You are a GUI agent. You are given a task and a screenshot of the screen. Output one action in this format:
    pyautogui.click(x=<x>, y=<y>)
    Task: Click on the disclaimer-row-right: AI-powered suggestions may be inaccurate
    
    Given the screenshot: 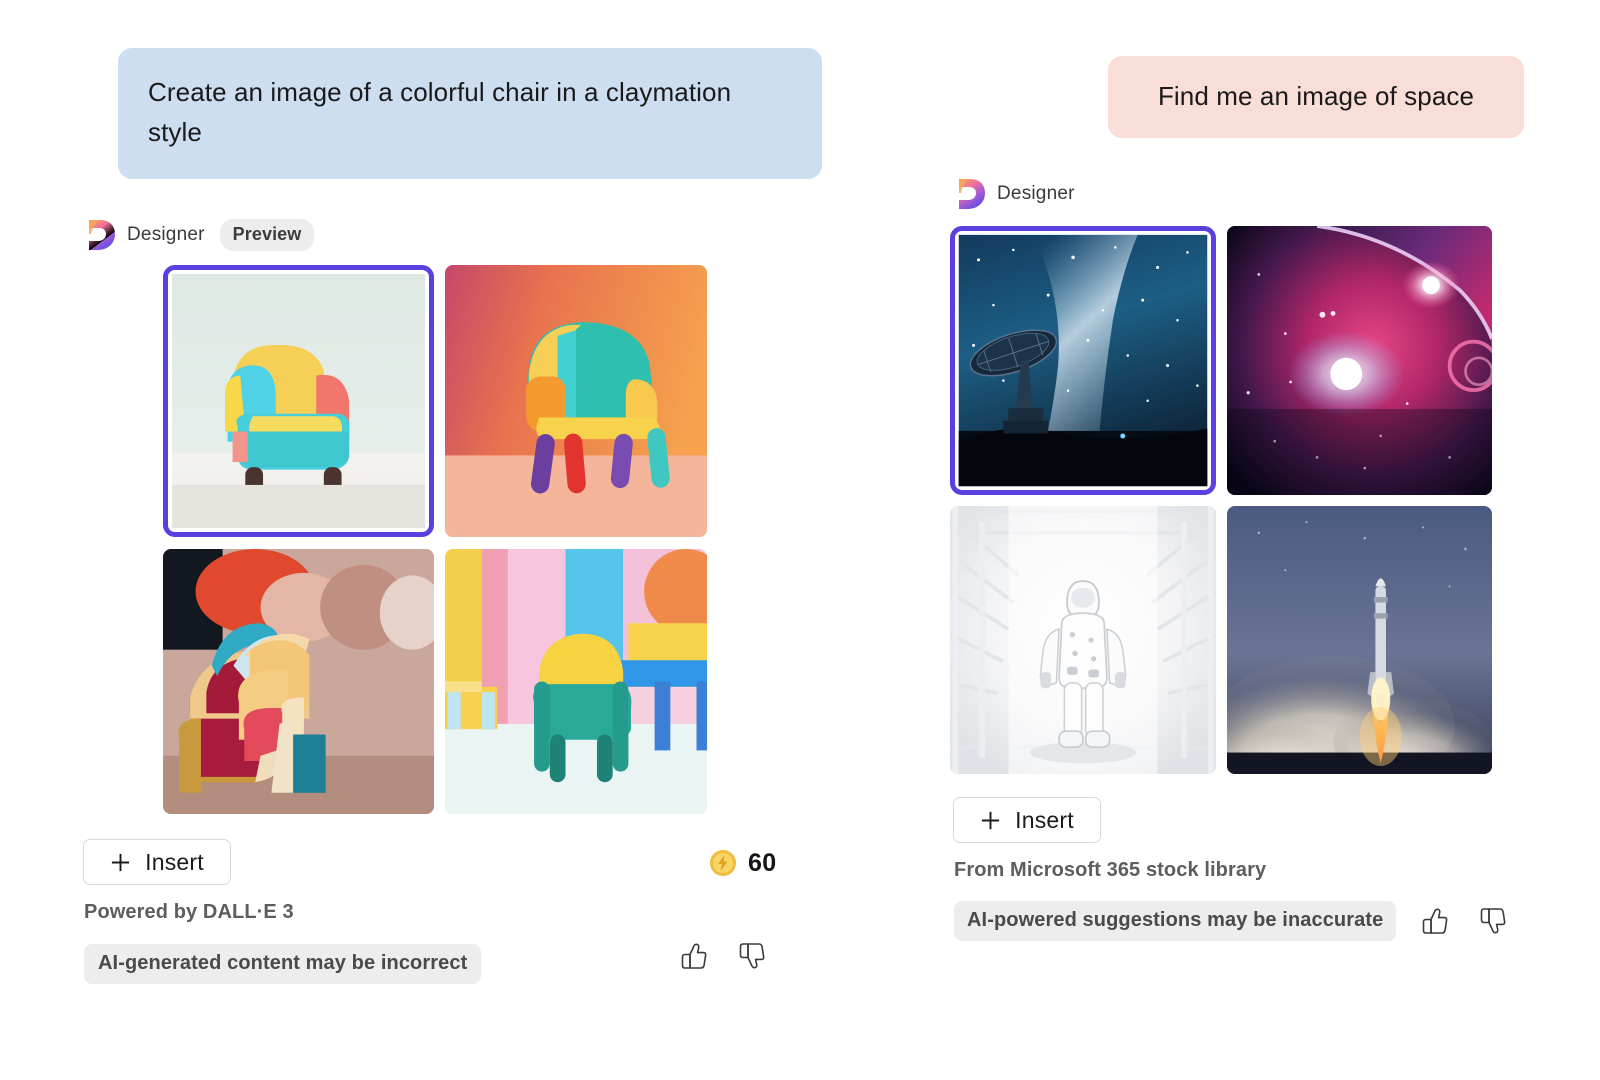 What is the action you would take?
    pyautogui.click(x=1231, y=921)
    